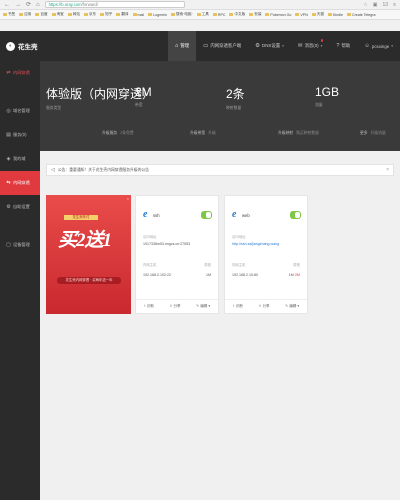  What do you see at coordinates (18, 5) in the screenshot?
I see `forward-icon: →` at bounding box center [18, 5].